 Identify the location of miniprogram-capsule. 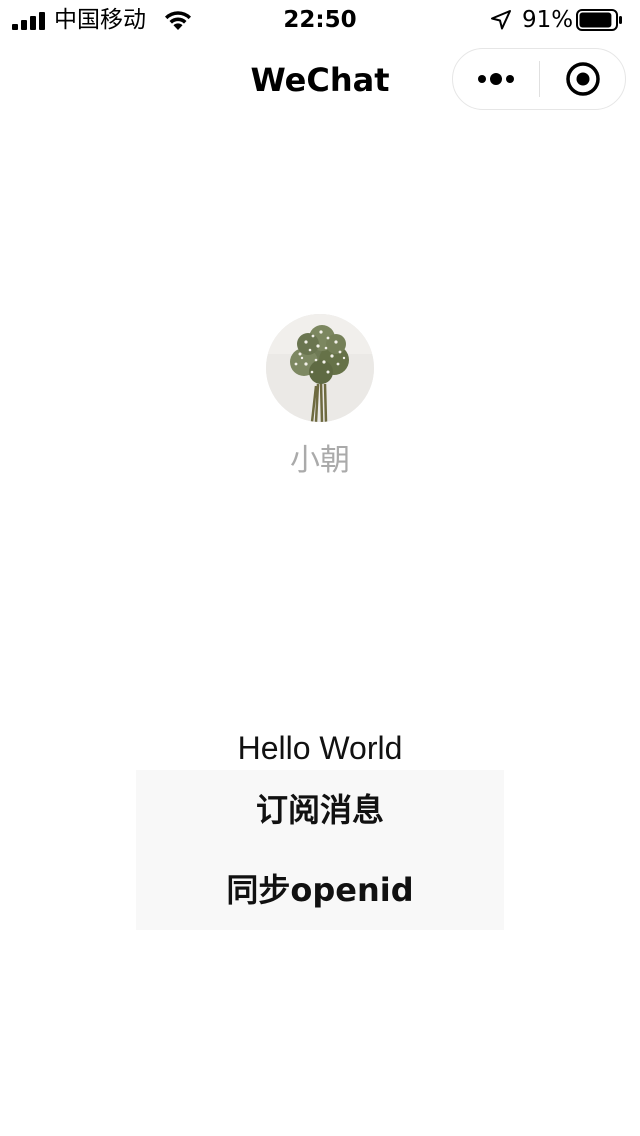
(539, 79).